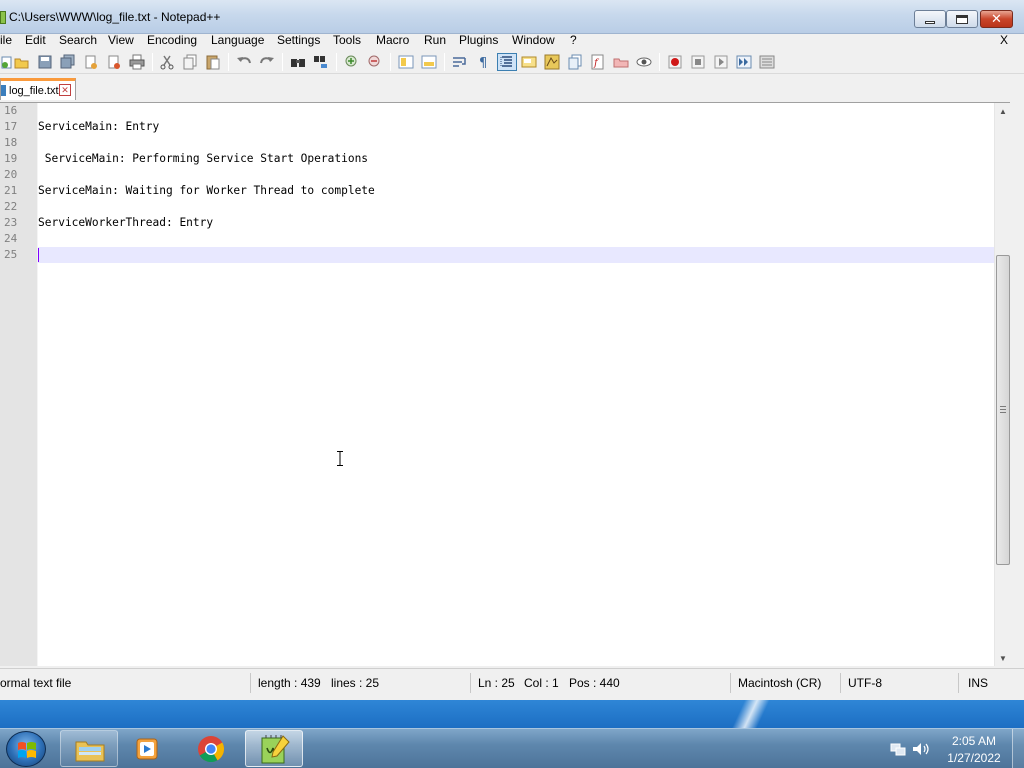 The width and height of the screenshot is (1024, 768). Describe the element at coordinates (91, 62) in the screenshot. I see `close-icon` at that location.